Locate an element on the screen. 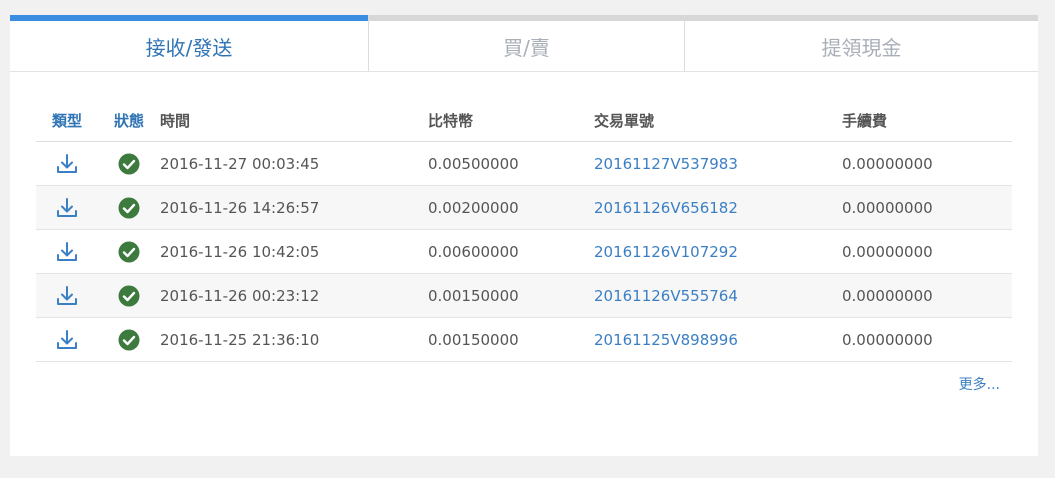 Image resolution: width=1055 pixels, height=478 pixels. time-cell: 2016-11-26 14:26:57 is located at coordinates (294, 207).